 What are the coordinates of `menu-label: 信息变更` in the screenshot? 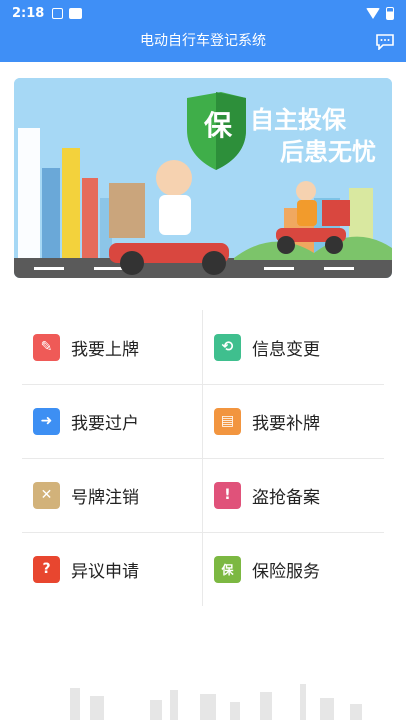 It's located at (286, 349).